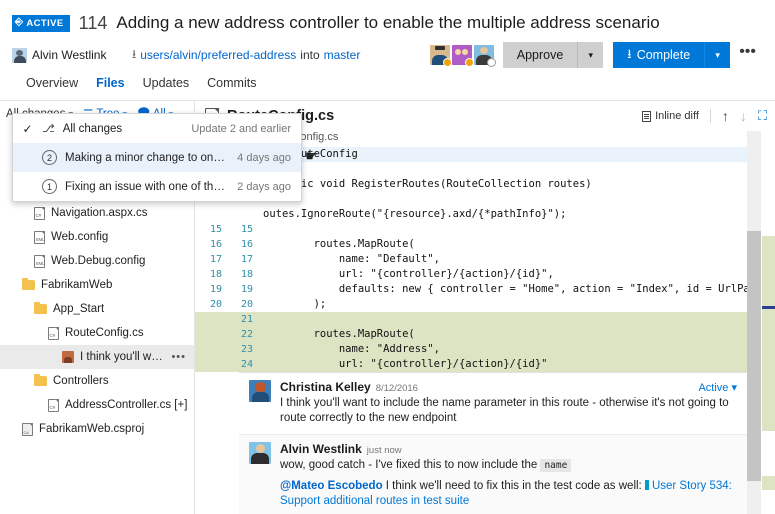 This screenshot has height=514, width=775. I want to click on code-line-text: ass RouteConfig, so click(310, 154).